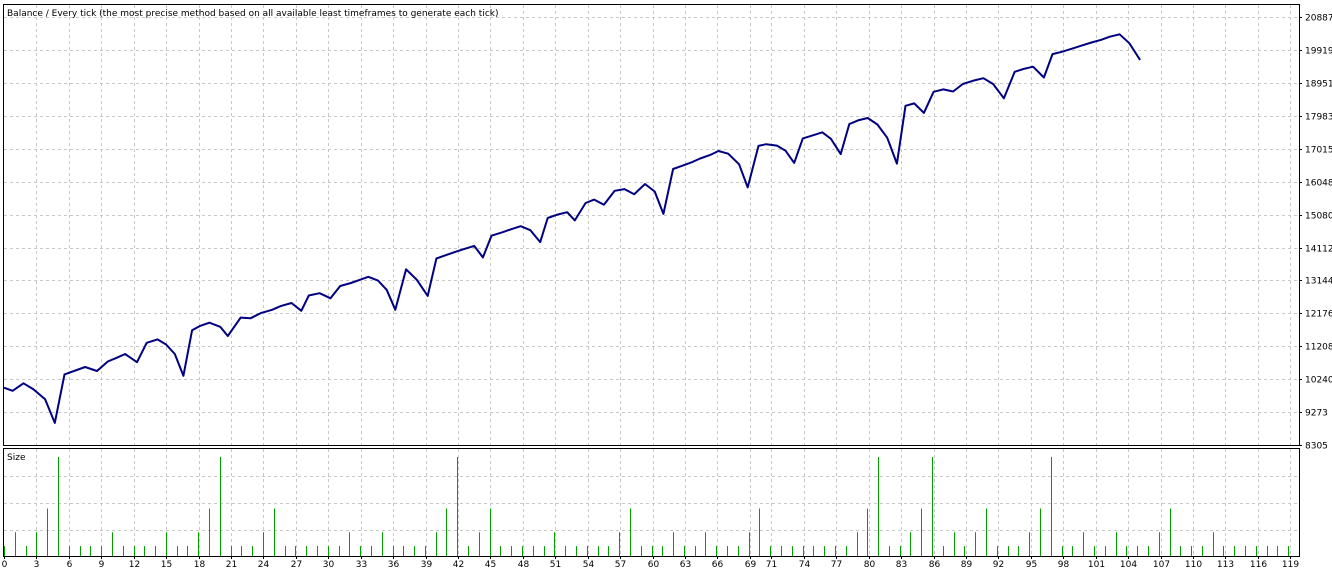 Image resolution: width=1332 pixels, height=570 pixels. Describe the element at coordinates (102, 565) in the screenshot. I see `x-tick-label: 9` at that location.